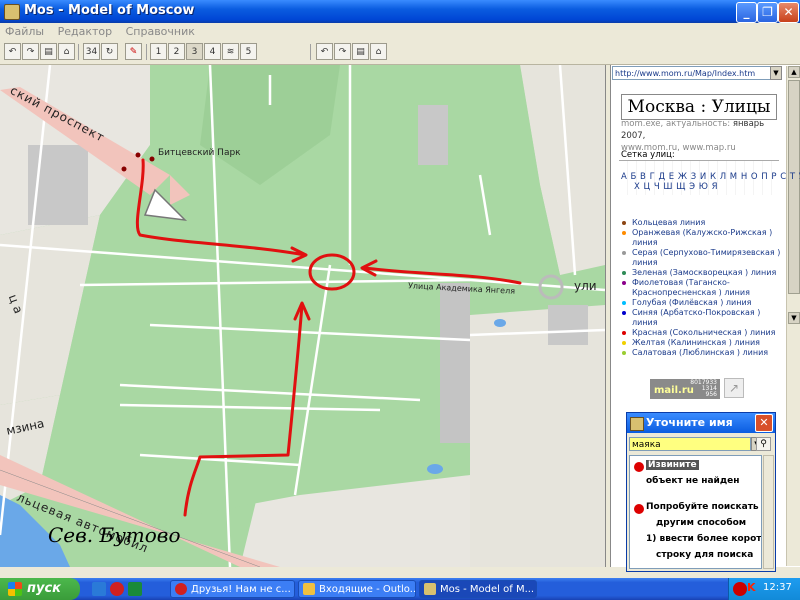  What do you see at coordinates (703, 388) in the screenshot?
I see `counter-numbers: 8017933 1314 956` at bounding box center [703, 388].